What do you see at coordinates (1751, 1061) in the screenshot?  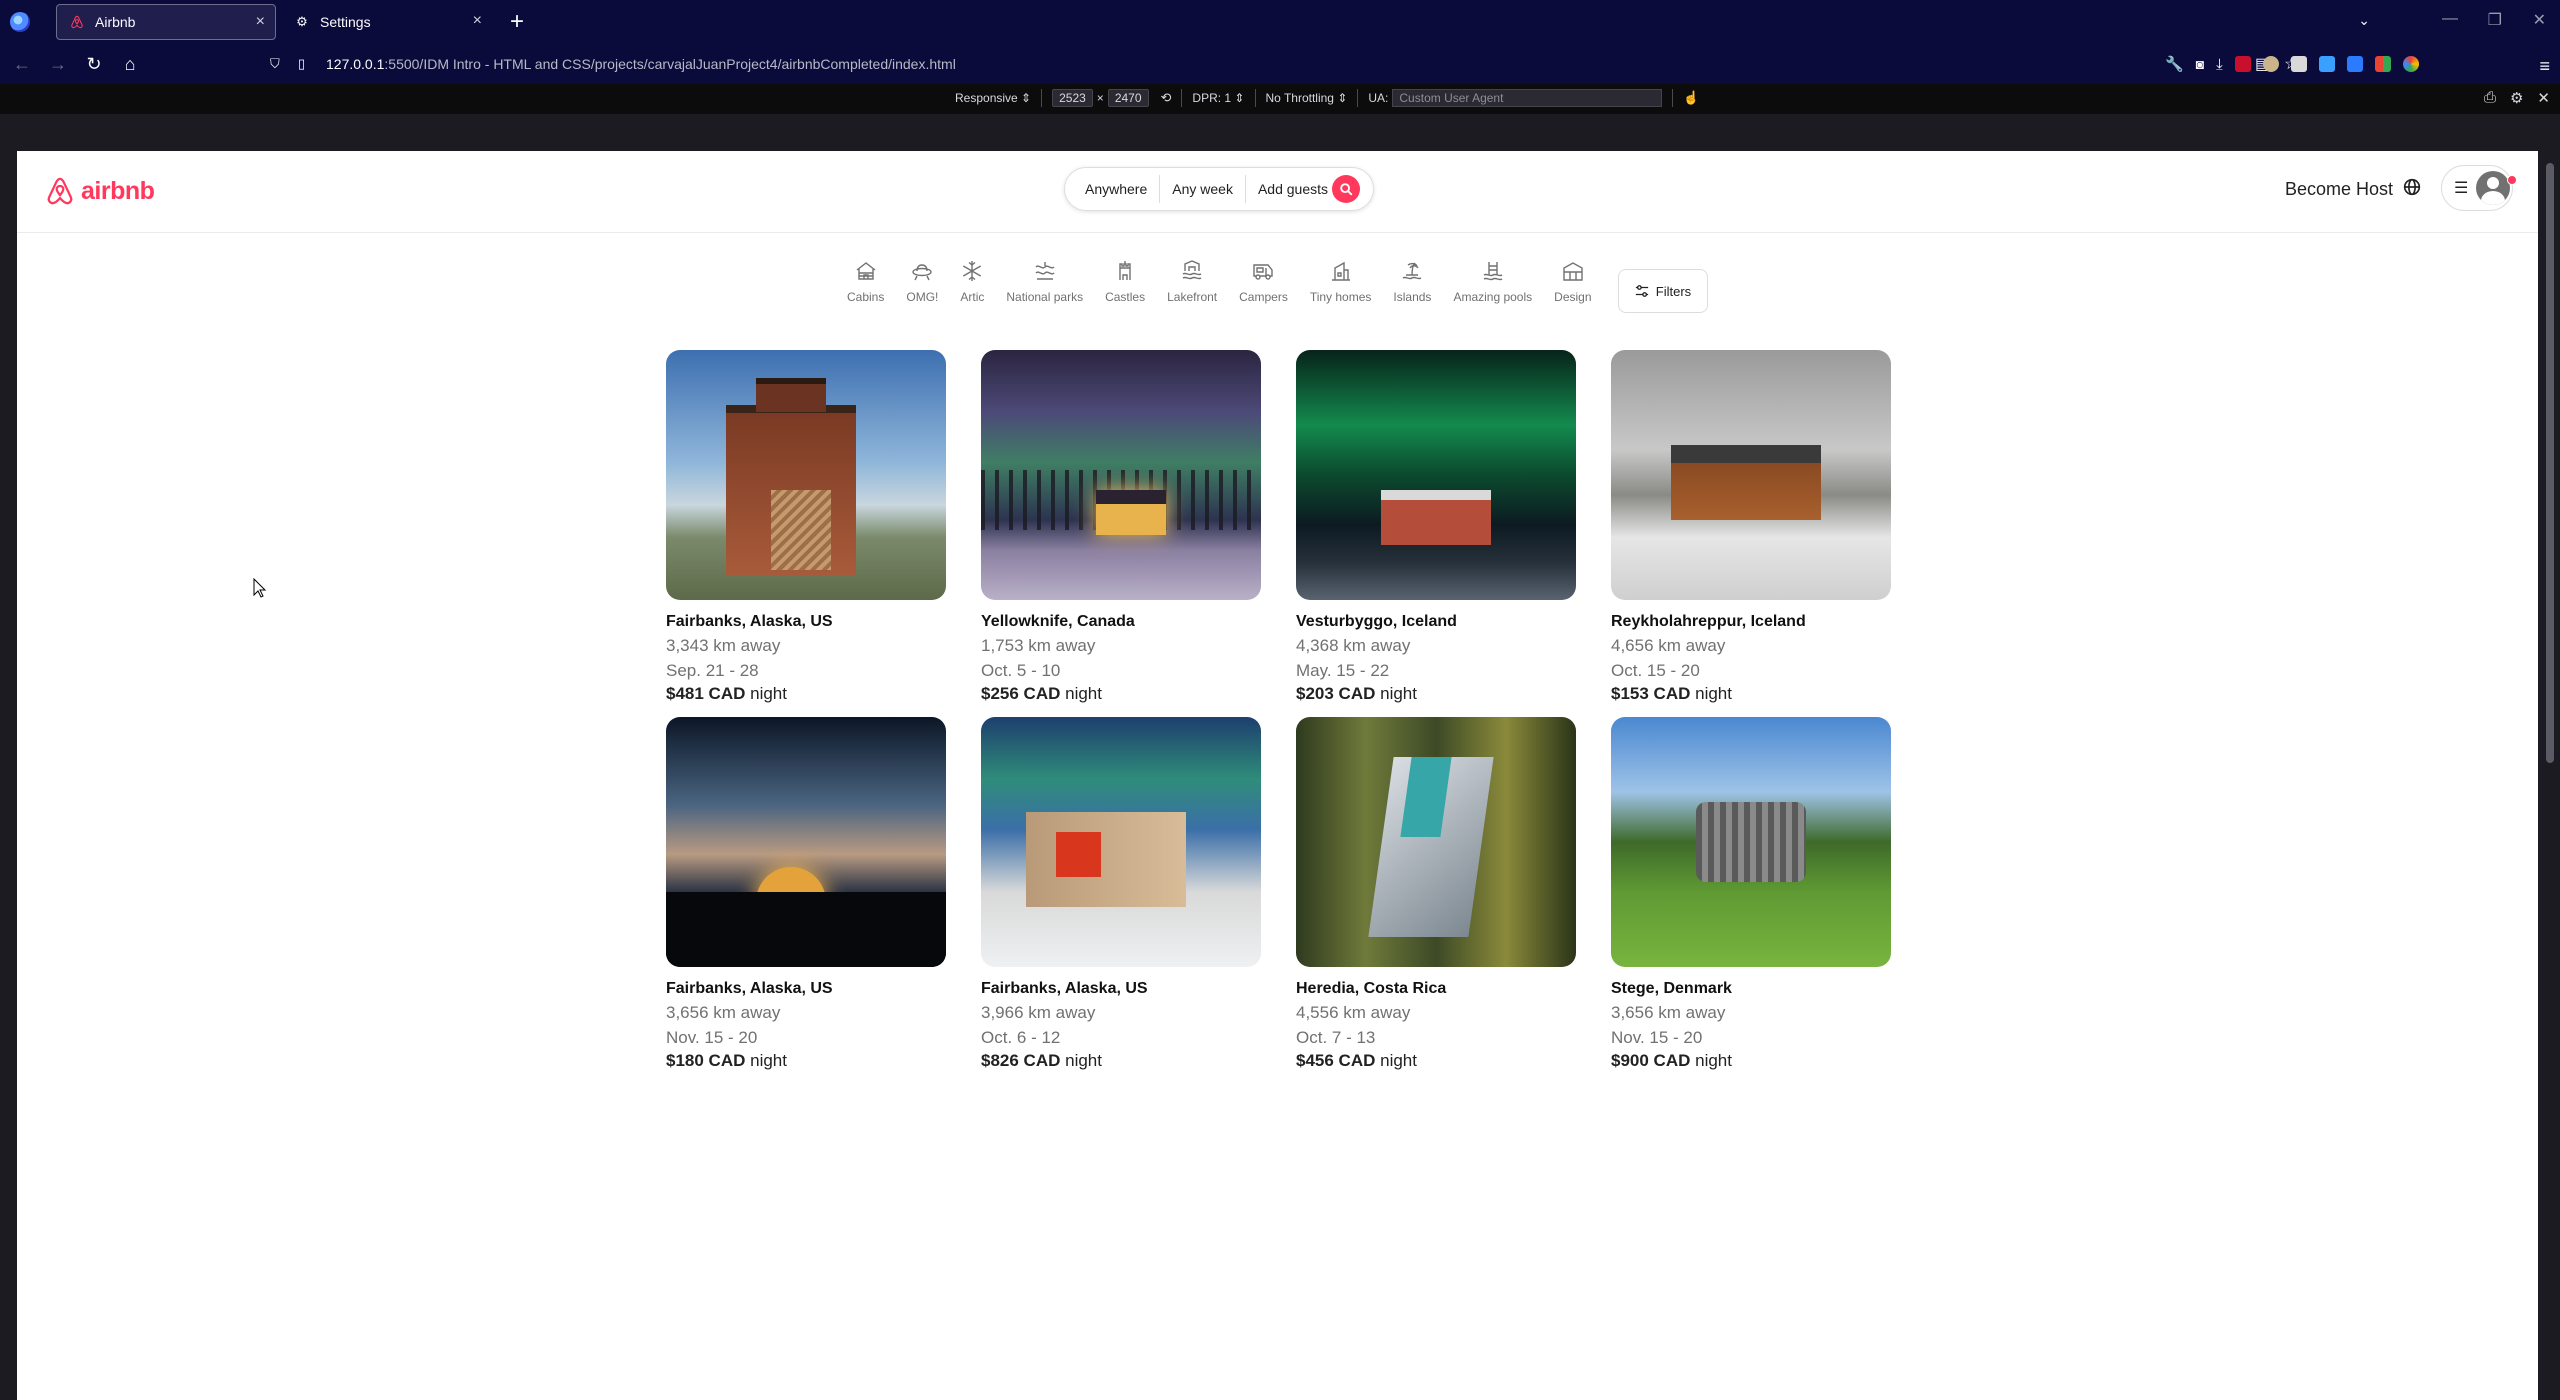 I see `listing-price-line: $900 CAD night` at bounding box center [1751, 1061].